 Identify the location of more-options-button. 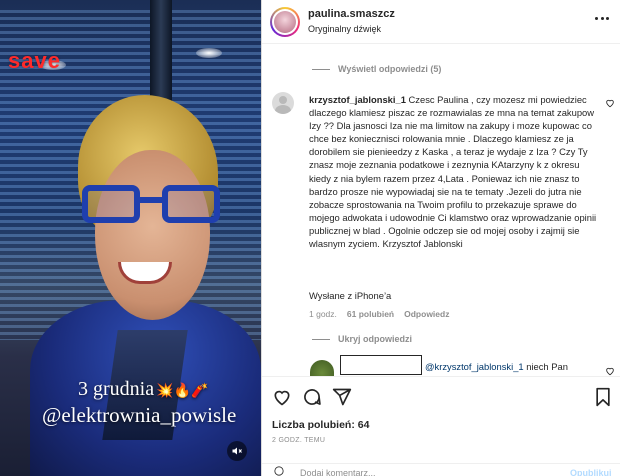
(602, 18).